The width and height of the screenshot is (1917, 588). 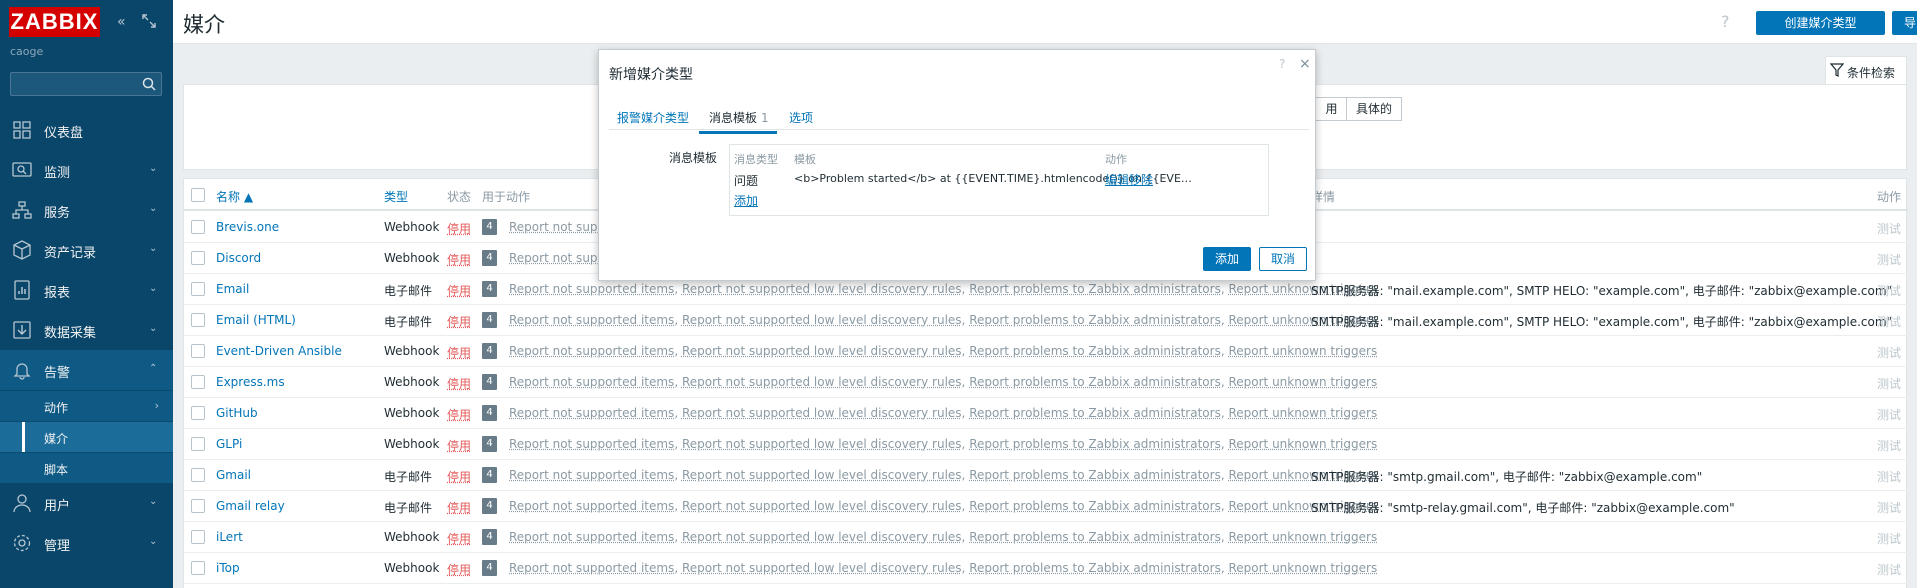 I want to click on close-icon: ×, so click(x=1305, y=64).